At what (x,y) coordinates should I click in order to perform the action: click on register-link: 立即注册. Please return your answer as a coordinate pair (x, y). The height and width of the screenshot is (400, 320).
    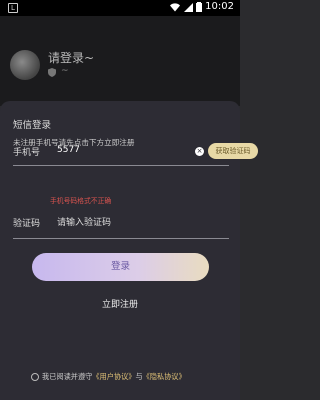
    Looking at the image, I should click on (120, 303).